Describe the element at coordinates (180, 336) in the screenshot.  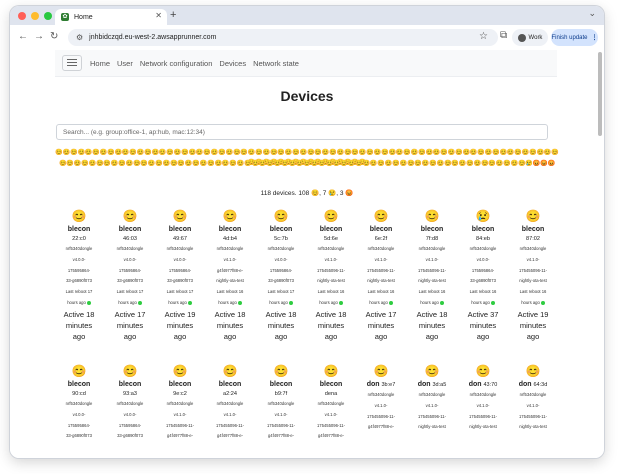
I see `device-active-ago: ago` at that location.